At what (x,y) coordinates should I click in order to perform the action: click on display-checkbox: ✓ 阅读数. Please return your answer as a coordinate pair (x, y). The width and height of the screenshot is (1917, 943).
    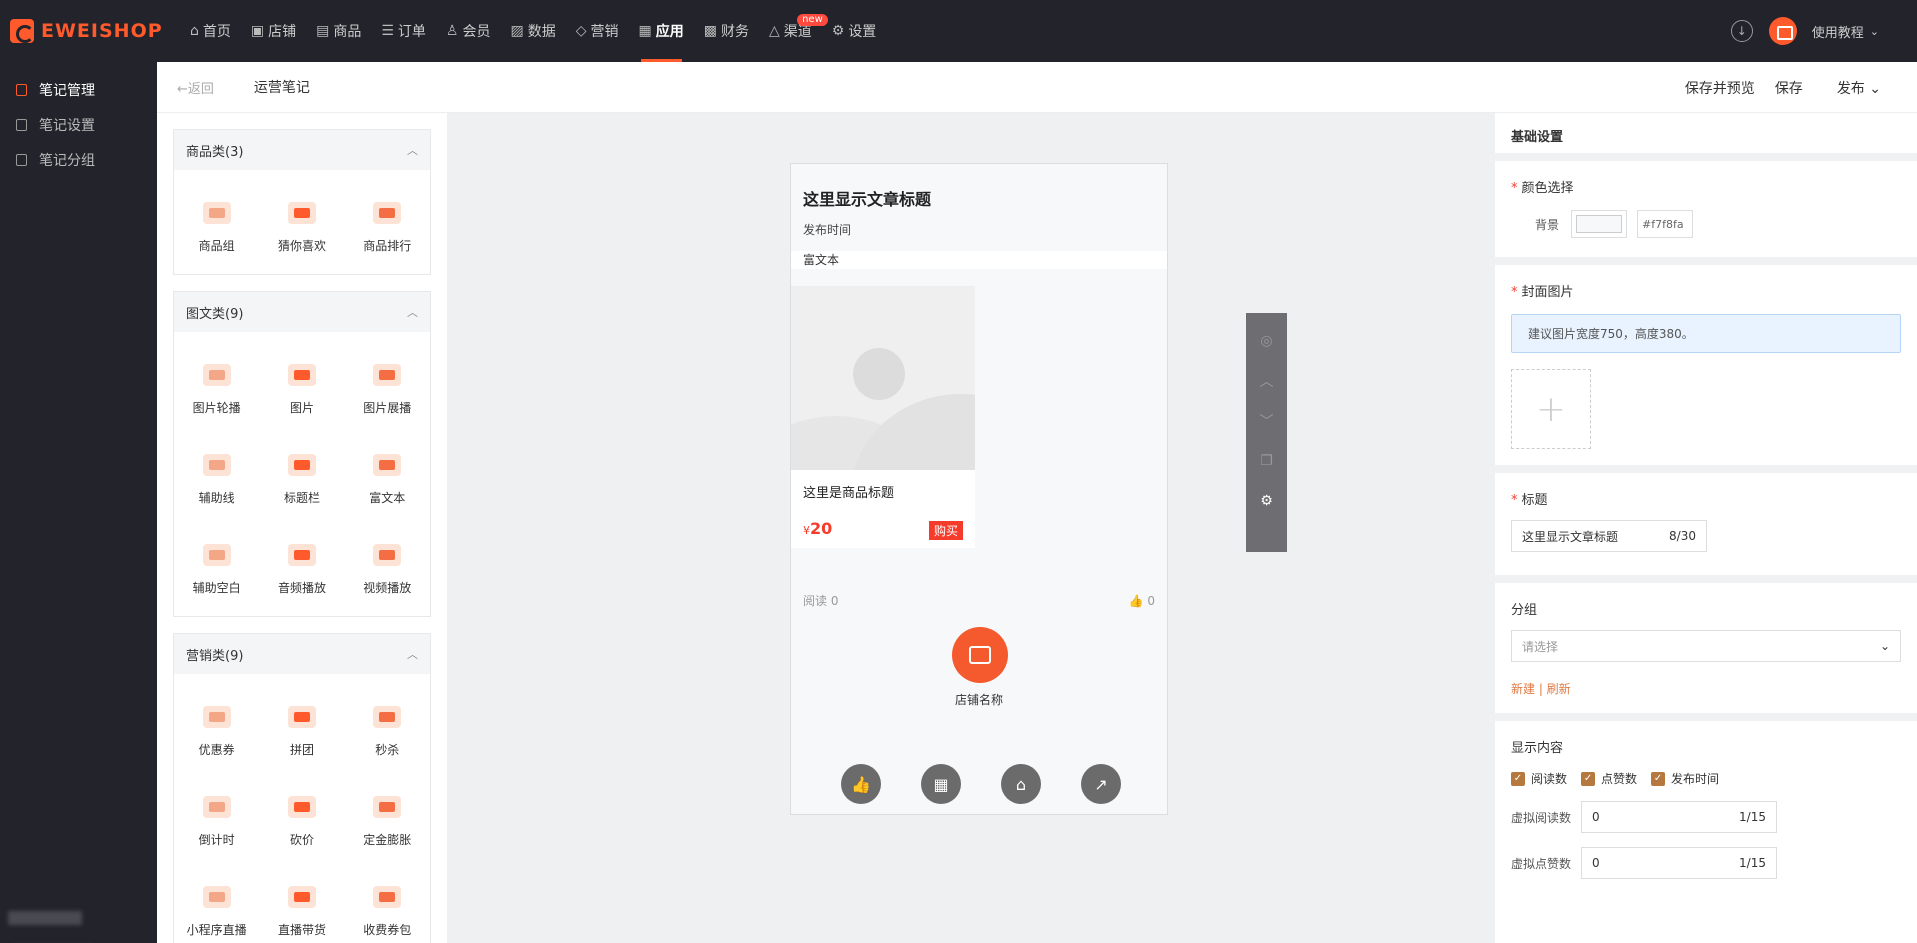
    Looking at the image, I should click on (1539, 778).